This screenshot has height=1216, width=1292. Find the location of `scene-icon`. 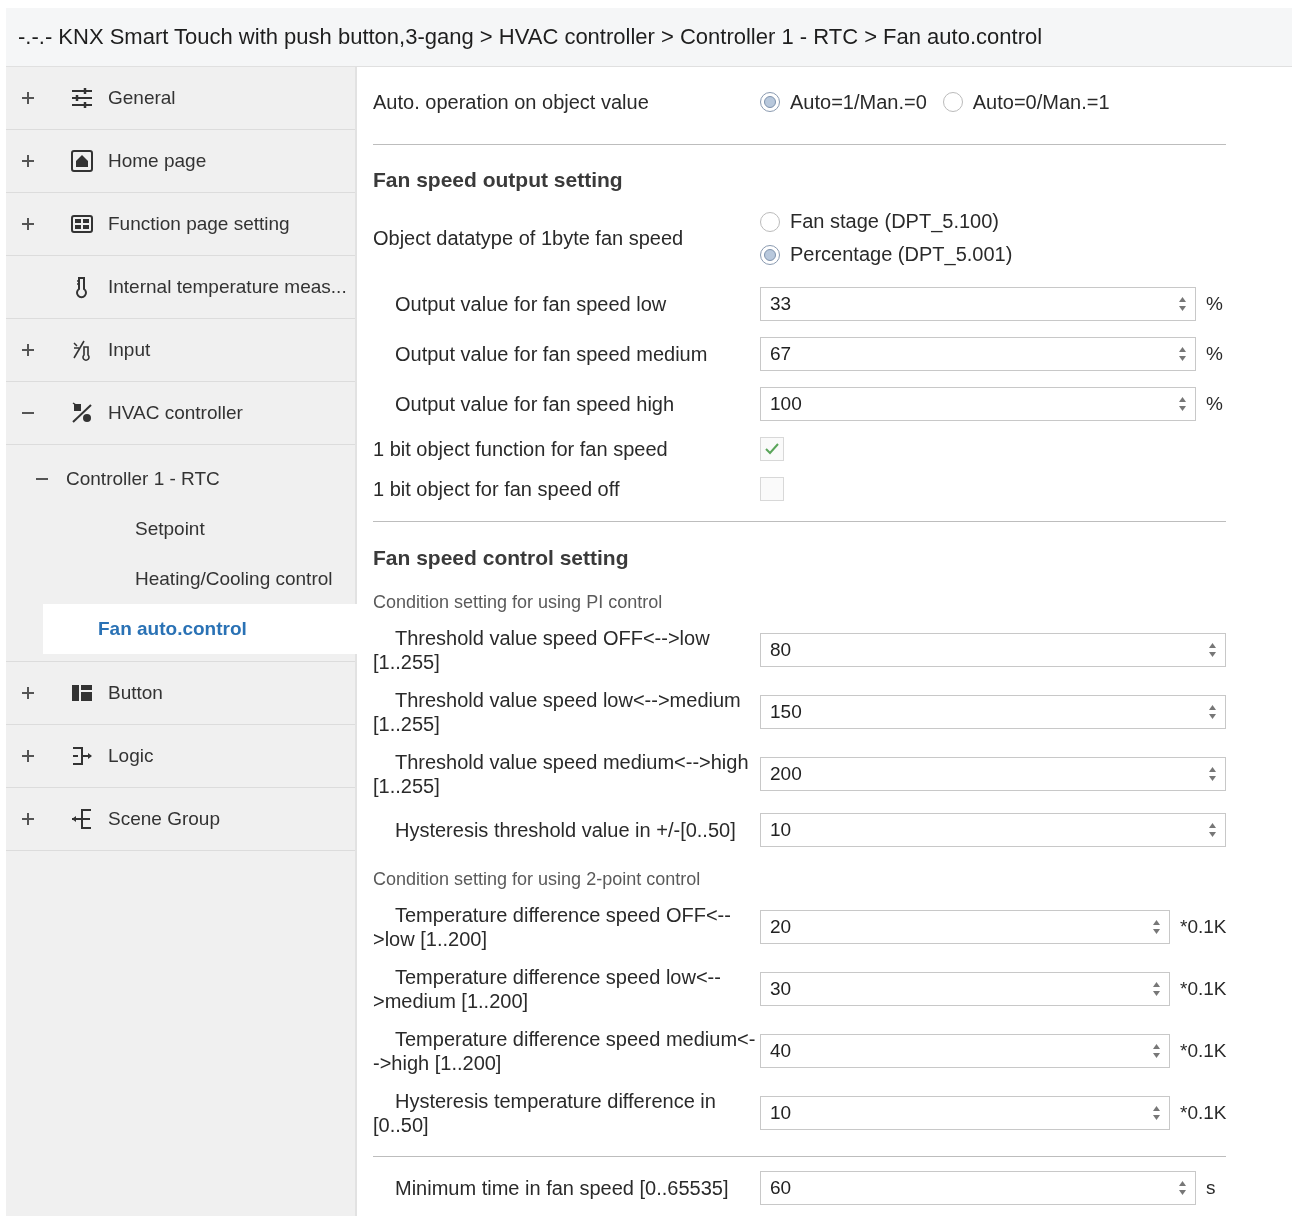

scene-icon is located at coordinates (82, 819).